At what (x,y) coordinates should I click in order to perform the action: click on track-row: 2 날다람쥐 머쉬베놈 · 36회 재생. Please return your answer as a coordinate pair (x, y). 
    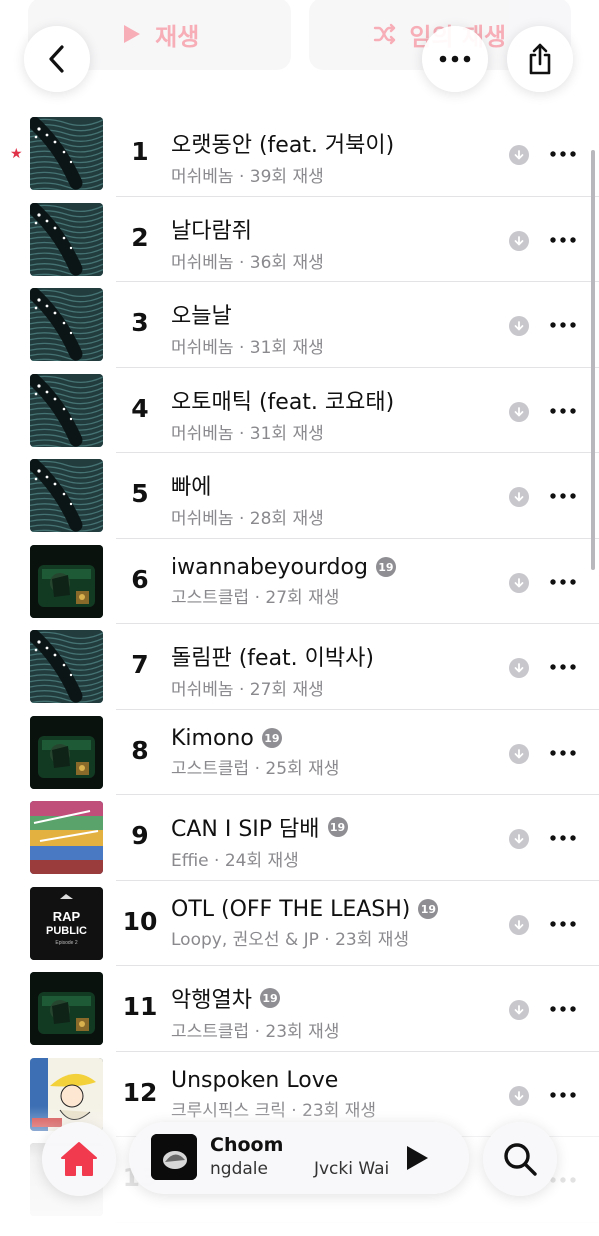
    Looking at the image, I should click on (299, 239).